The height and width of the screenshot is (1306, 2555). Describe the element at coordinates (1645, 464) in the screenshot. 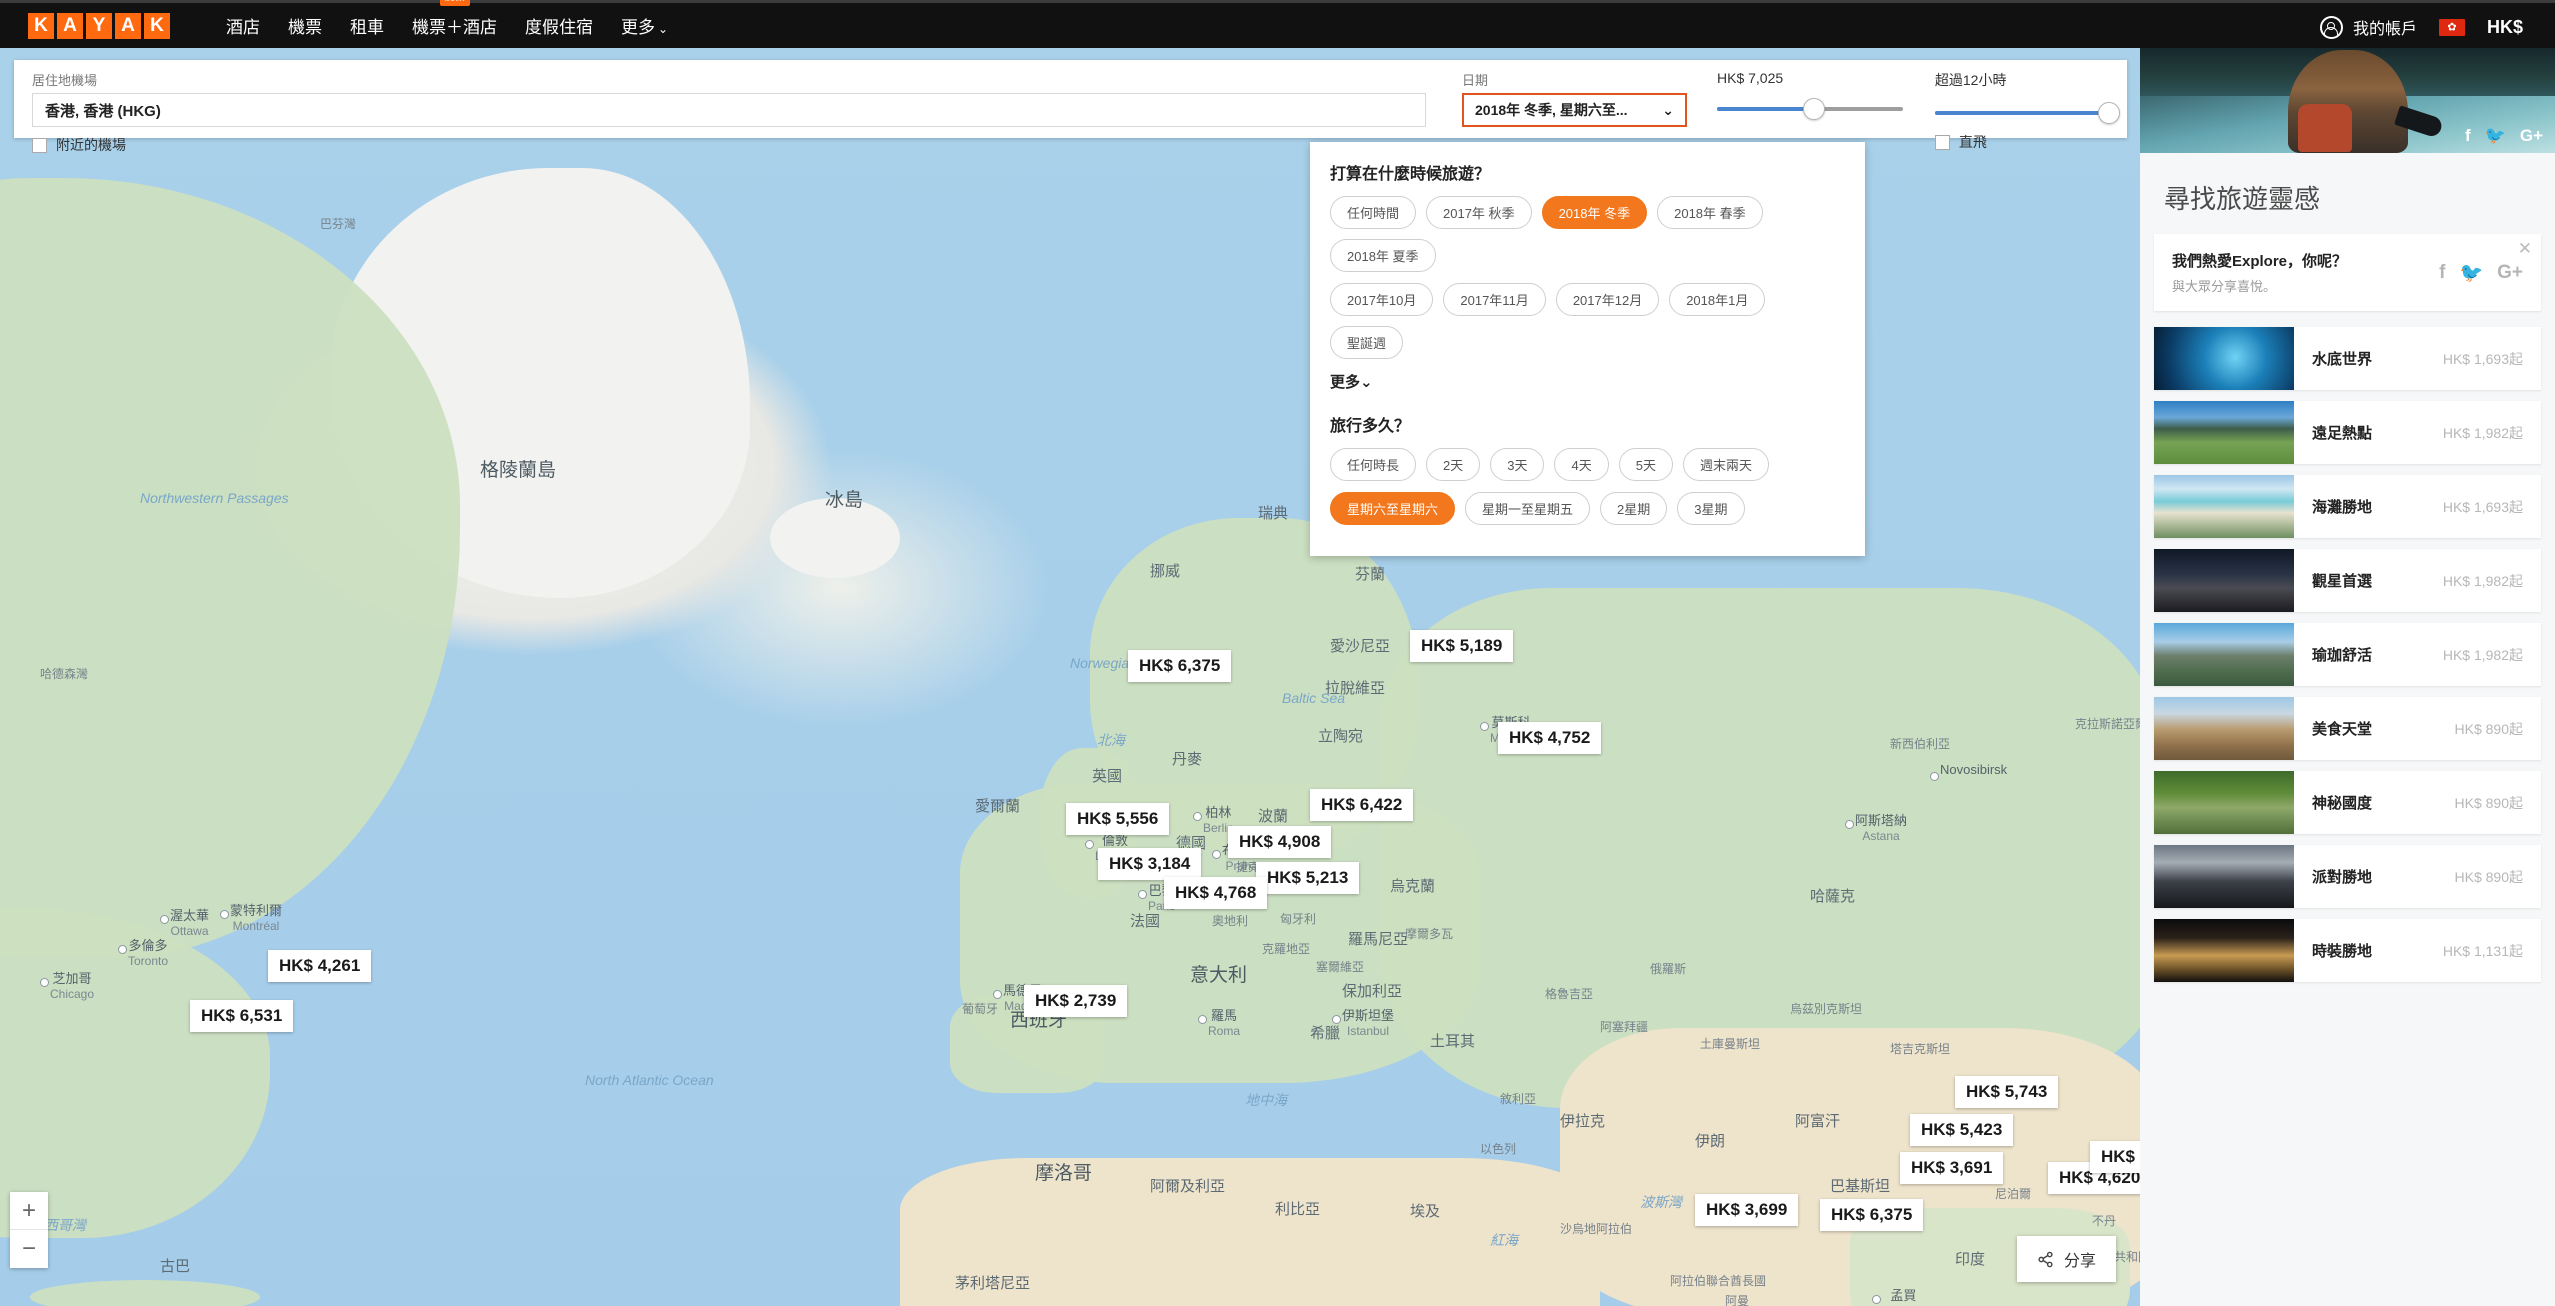

I see `duration-pill-4: 5天` at that location.